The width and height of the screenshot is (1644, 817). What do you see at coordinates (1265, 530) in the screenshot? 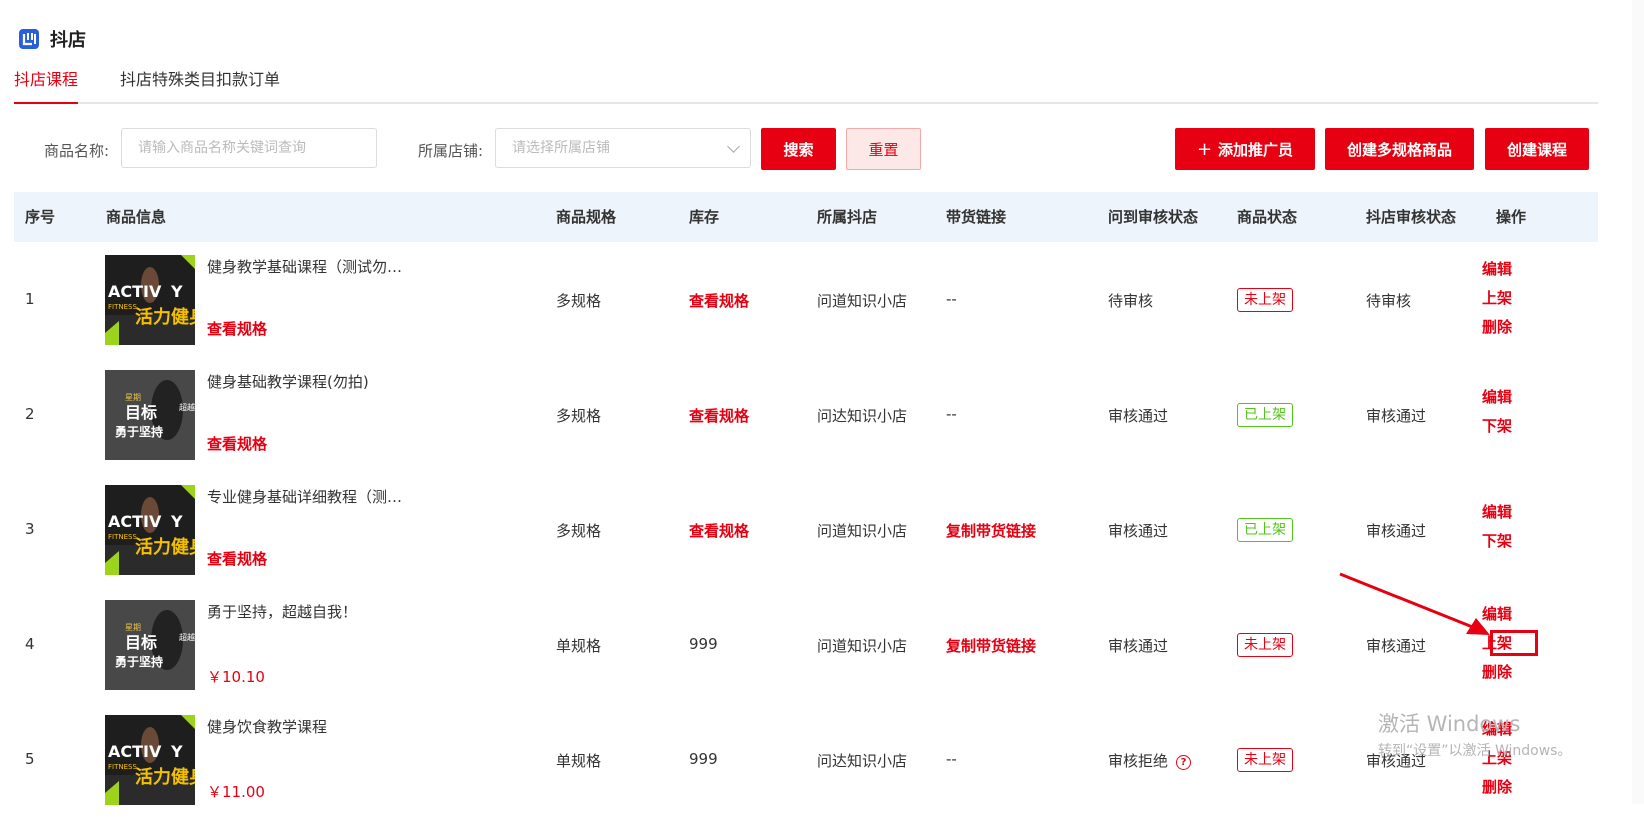
I see `status-badge: 已上架` at bounding box center [1265, 530].